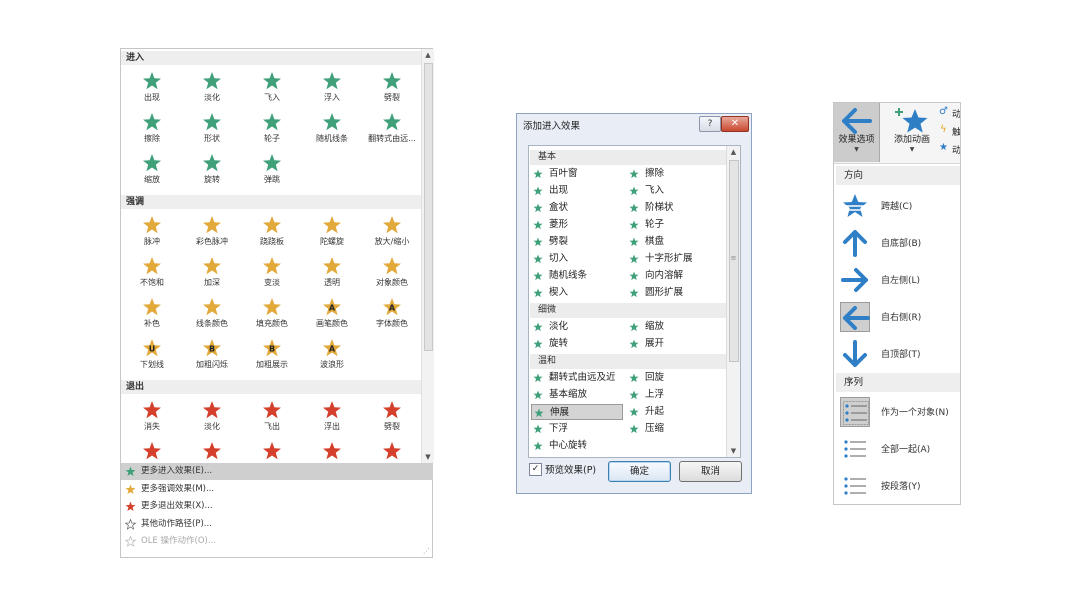  What do you see at coordinates (675, 395) in the screenshot?
I see `effect-list-item: 上浮` at bounding box center [675, 395].